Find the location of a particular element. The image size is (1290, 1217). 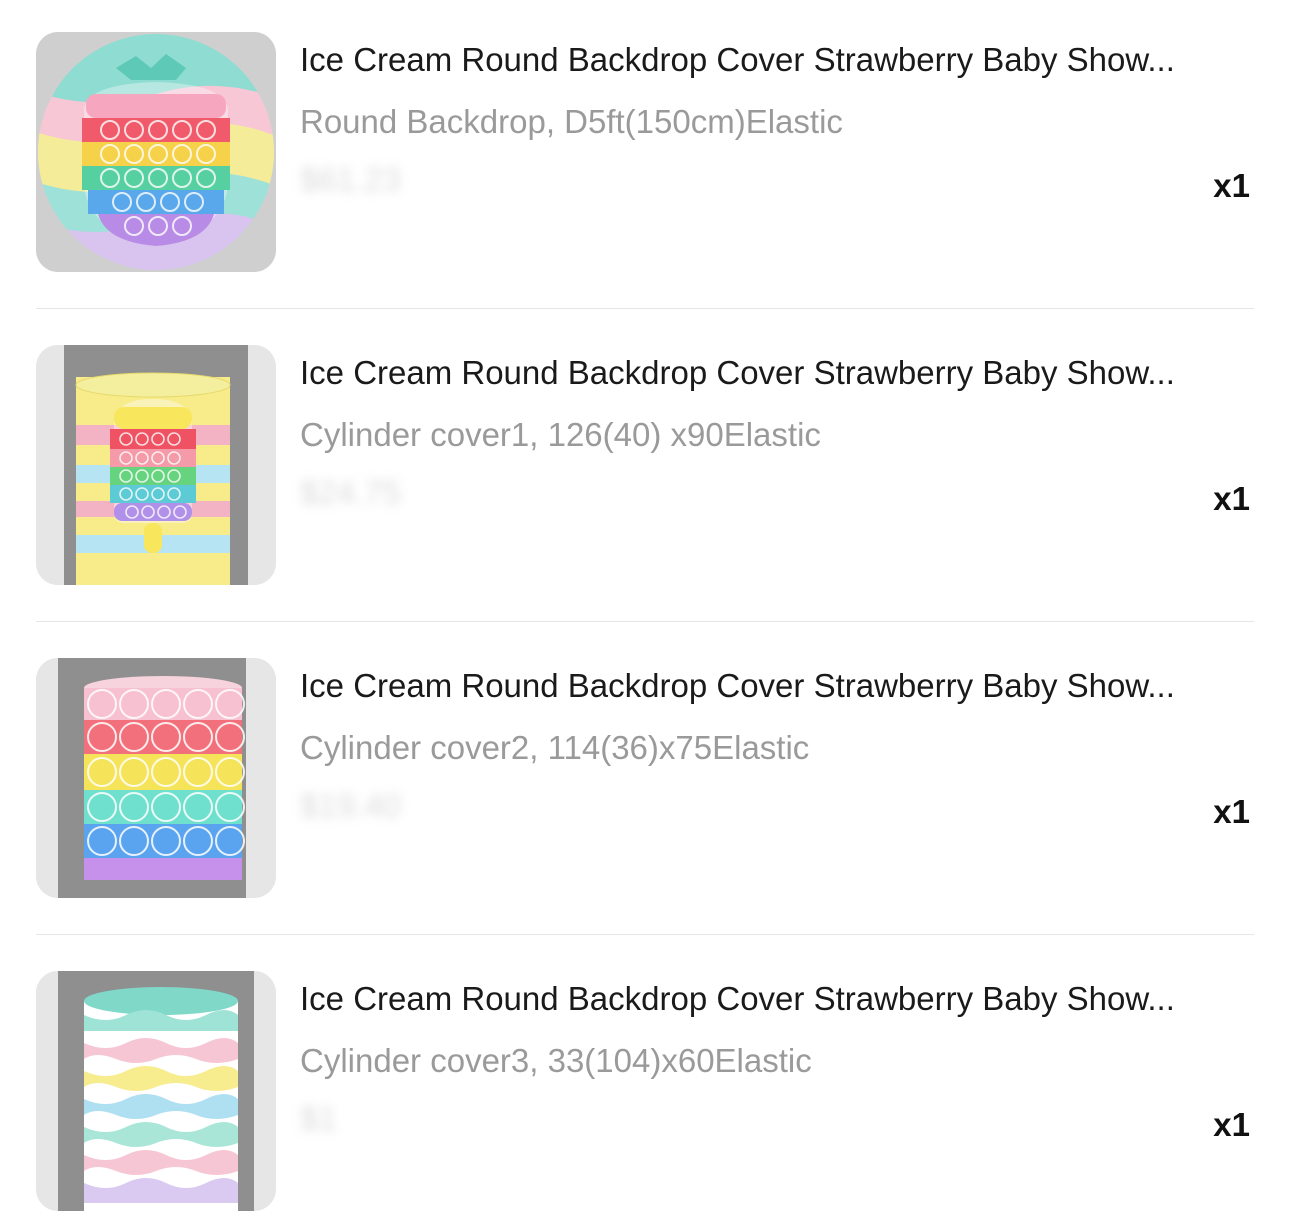

popsicle-cylinder-cover-image is located at coordinates (156, 465).